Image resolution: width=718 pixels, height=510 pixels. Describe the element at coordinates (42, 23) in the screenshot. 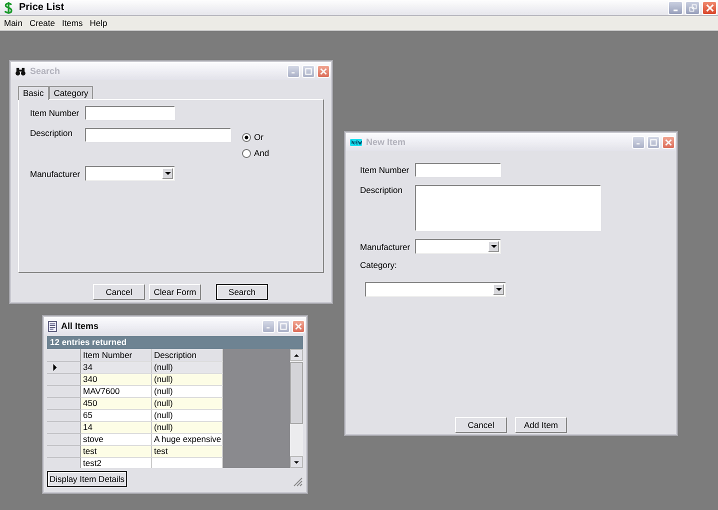

I see `menu-item: Create` at that location.